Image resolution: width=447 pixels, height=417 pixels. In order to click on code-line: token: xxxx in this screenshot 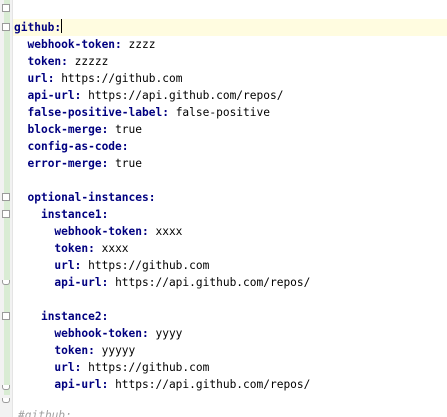, I will do `click(230, 248)`.